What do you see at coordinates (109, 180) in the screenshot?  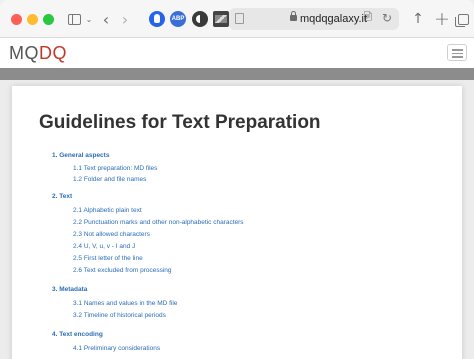 I see `toc-item-1-2: 1.2 Folder and file names` at bounding box center [109, 180].